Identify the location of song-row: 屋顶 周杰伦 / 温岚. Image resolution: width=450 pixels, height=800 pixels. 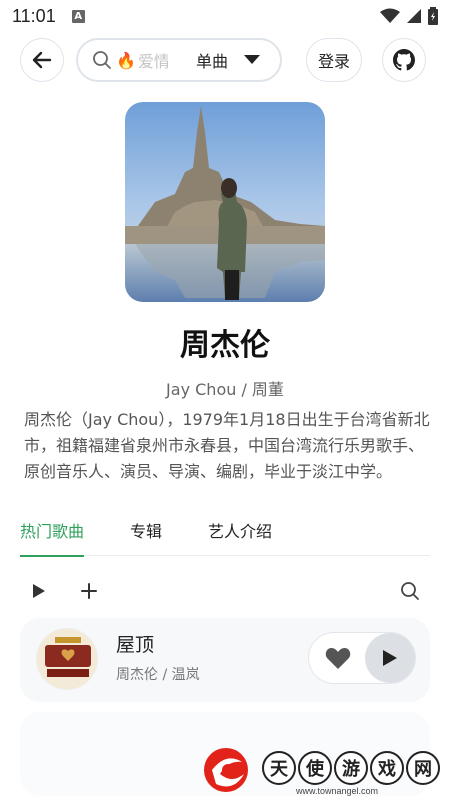
(225, 660).